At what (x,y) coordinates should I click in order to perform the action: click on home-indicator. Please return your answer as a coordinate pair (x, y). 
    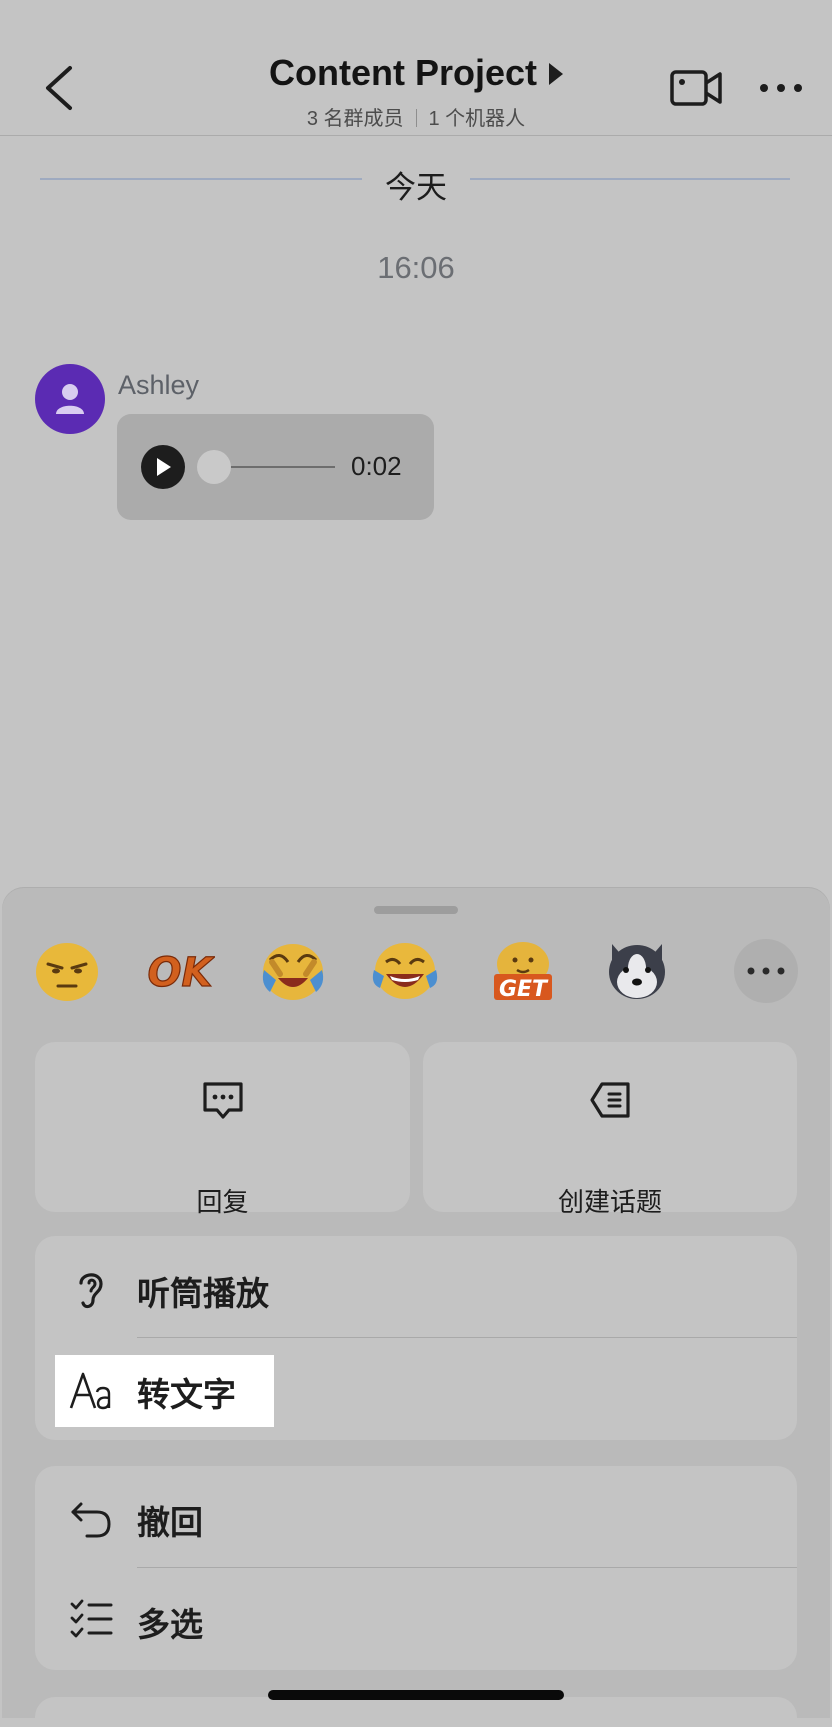
    Looking at the image, I should click on (416, 1695).